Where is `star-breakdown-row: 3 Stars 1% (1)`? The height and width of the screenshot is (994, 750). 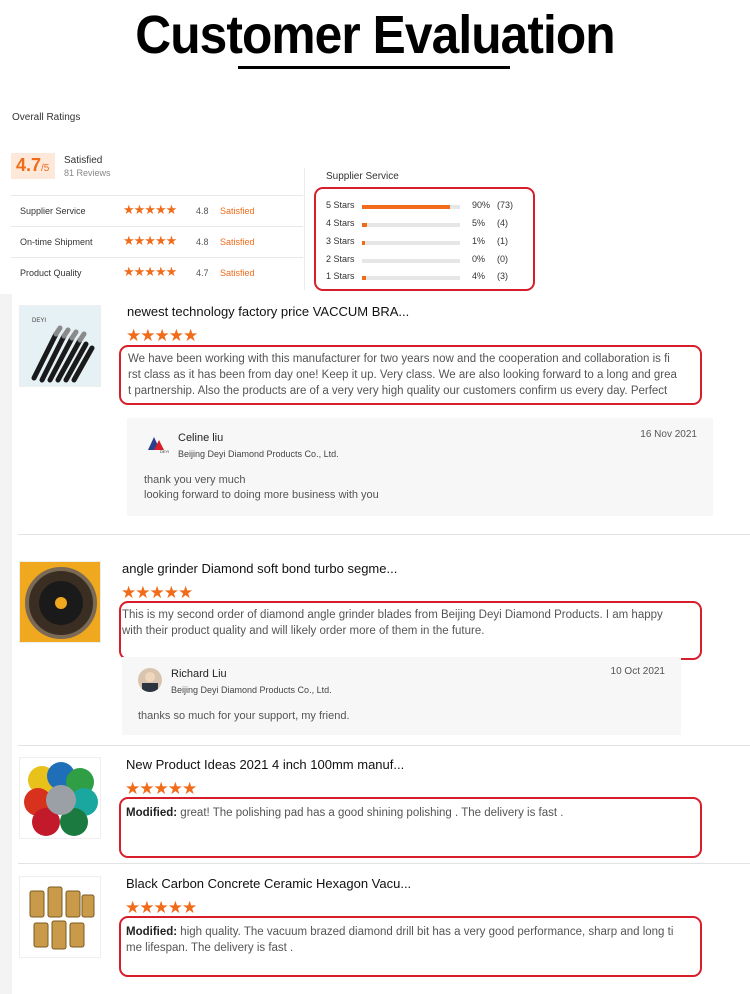 star-breakdown-row: 3 Stars 1% (1) is located at coordinates (426, 243).